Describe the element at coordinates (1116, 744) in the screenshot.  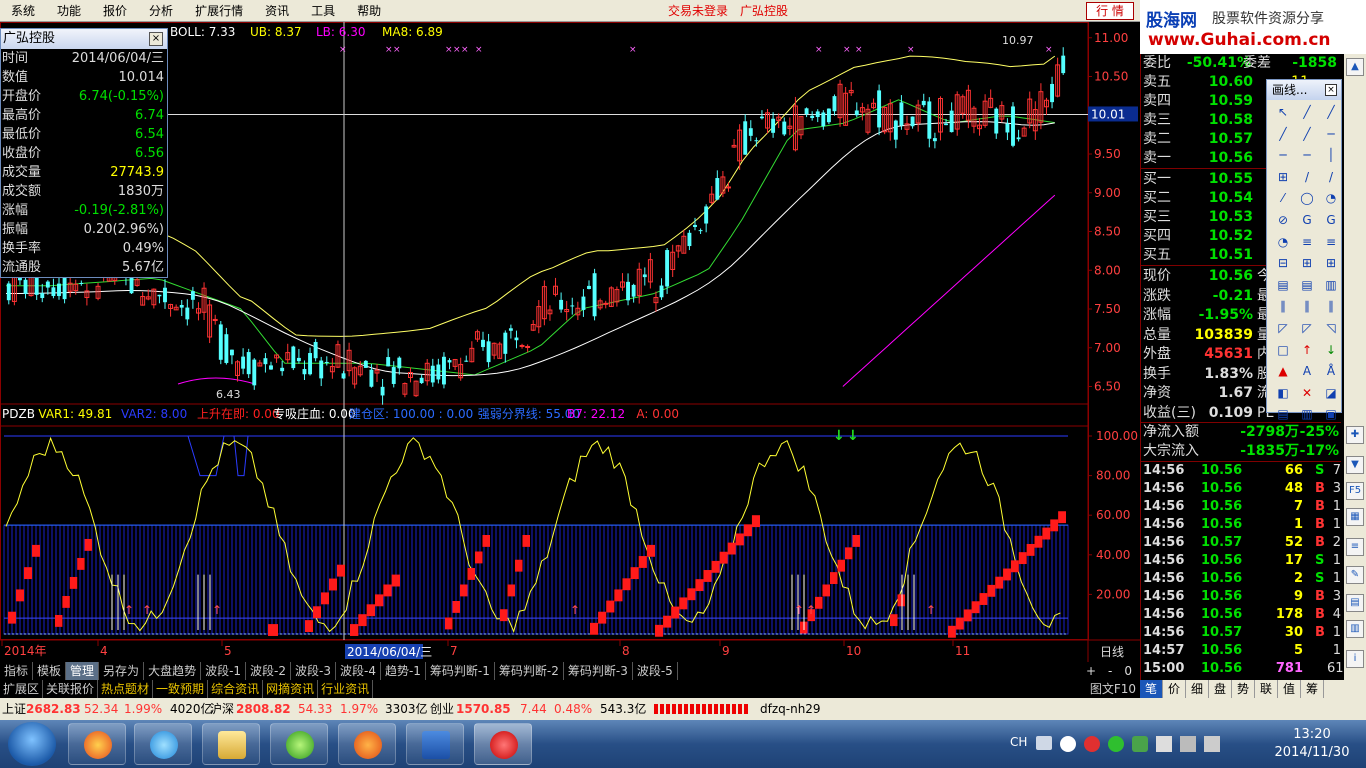
I see `plus-icon` at that location.